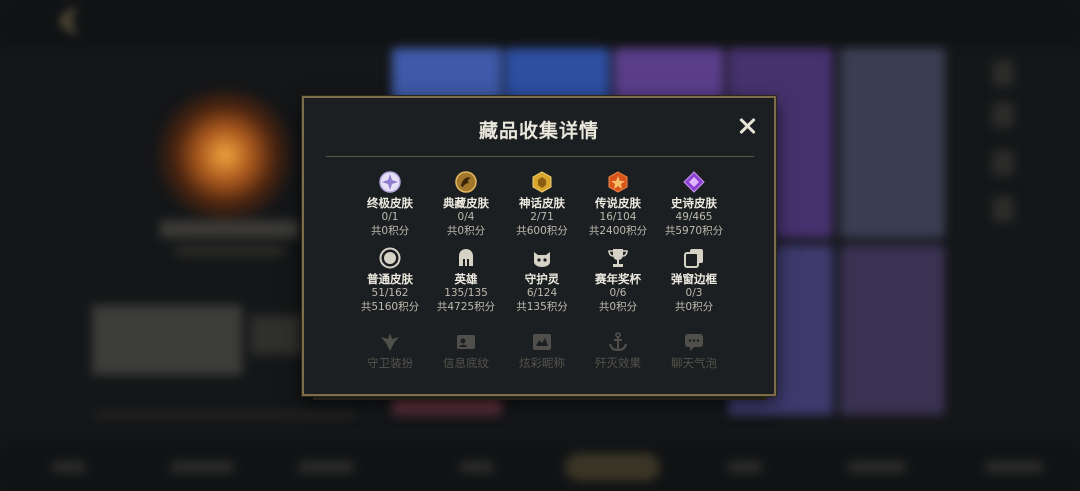 The image size is (1080, 491). Describe the element at coordinates (167, 340) in the screenshot. I see `left-card-blur` at that location.